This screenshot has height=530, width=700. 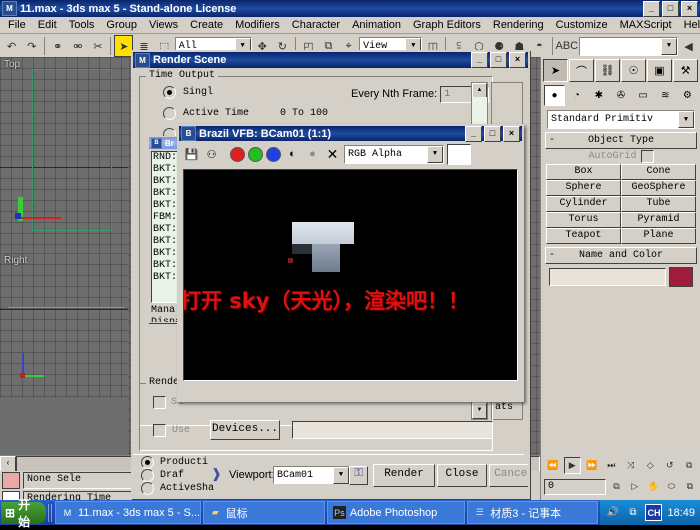 I want to click on single-frame-radio-row: Singl, so click(x=188, y=92).